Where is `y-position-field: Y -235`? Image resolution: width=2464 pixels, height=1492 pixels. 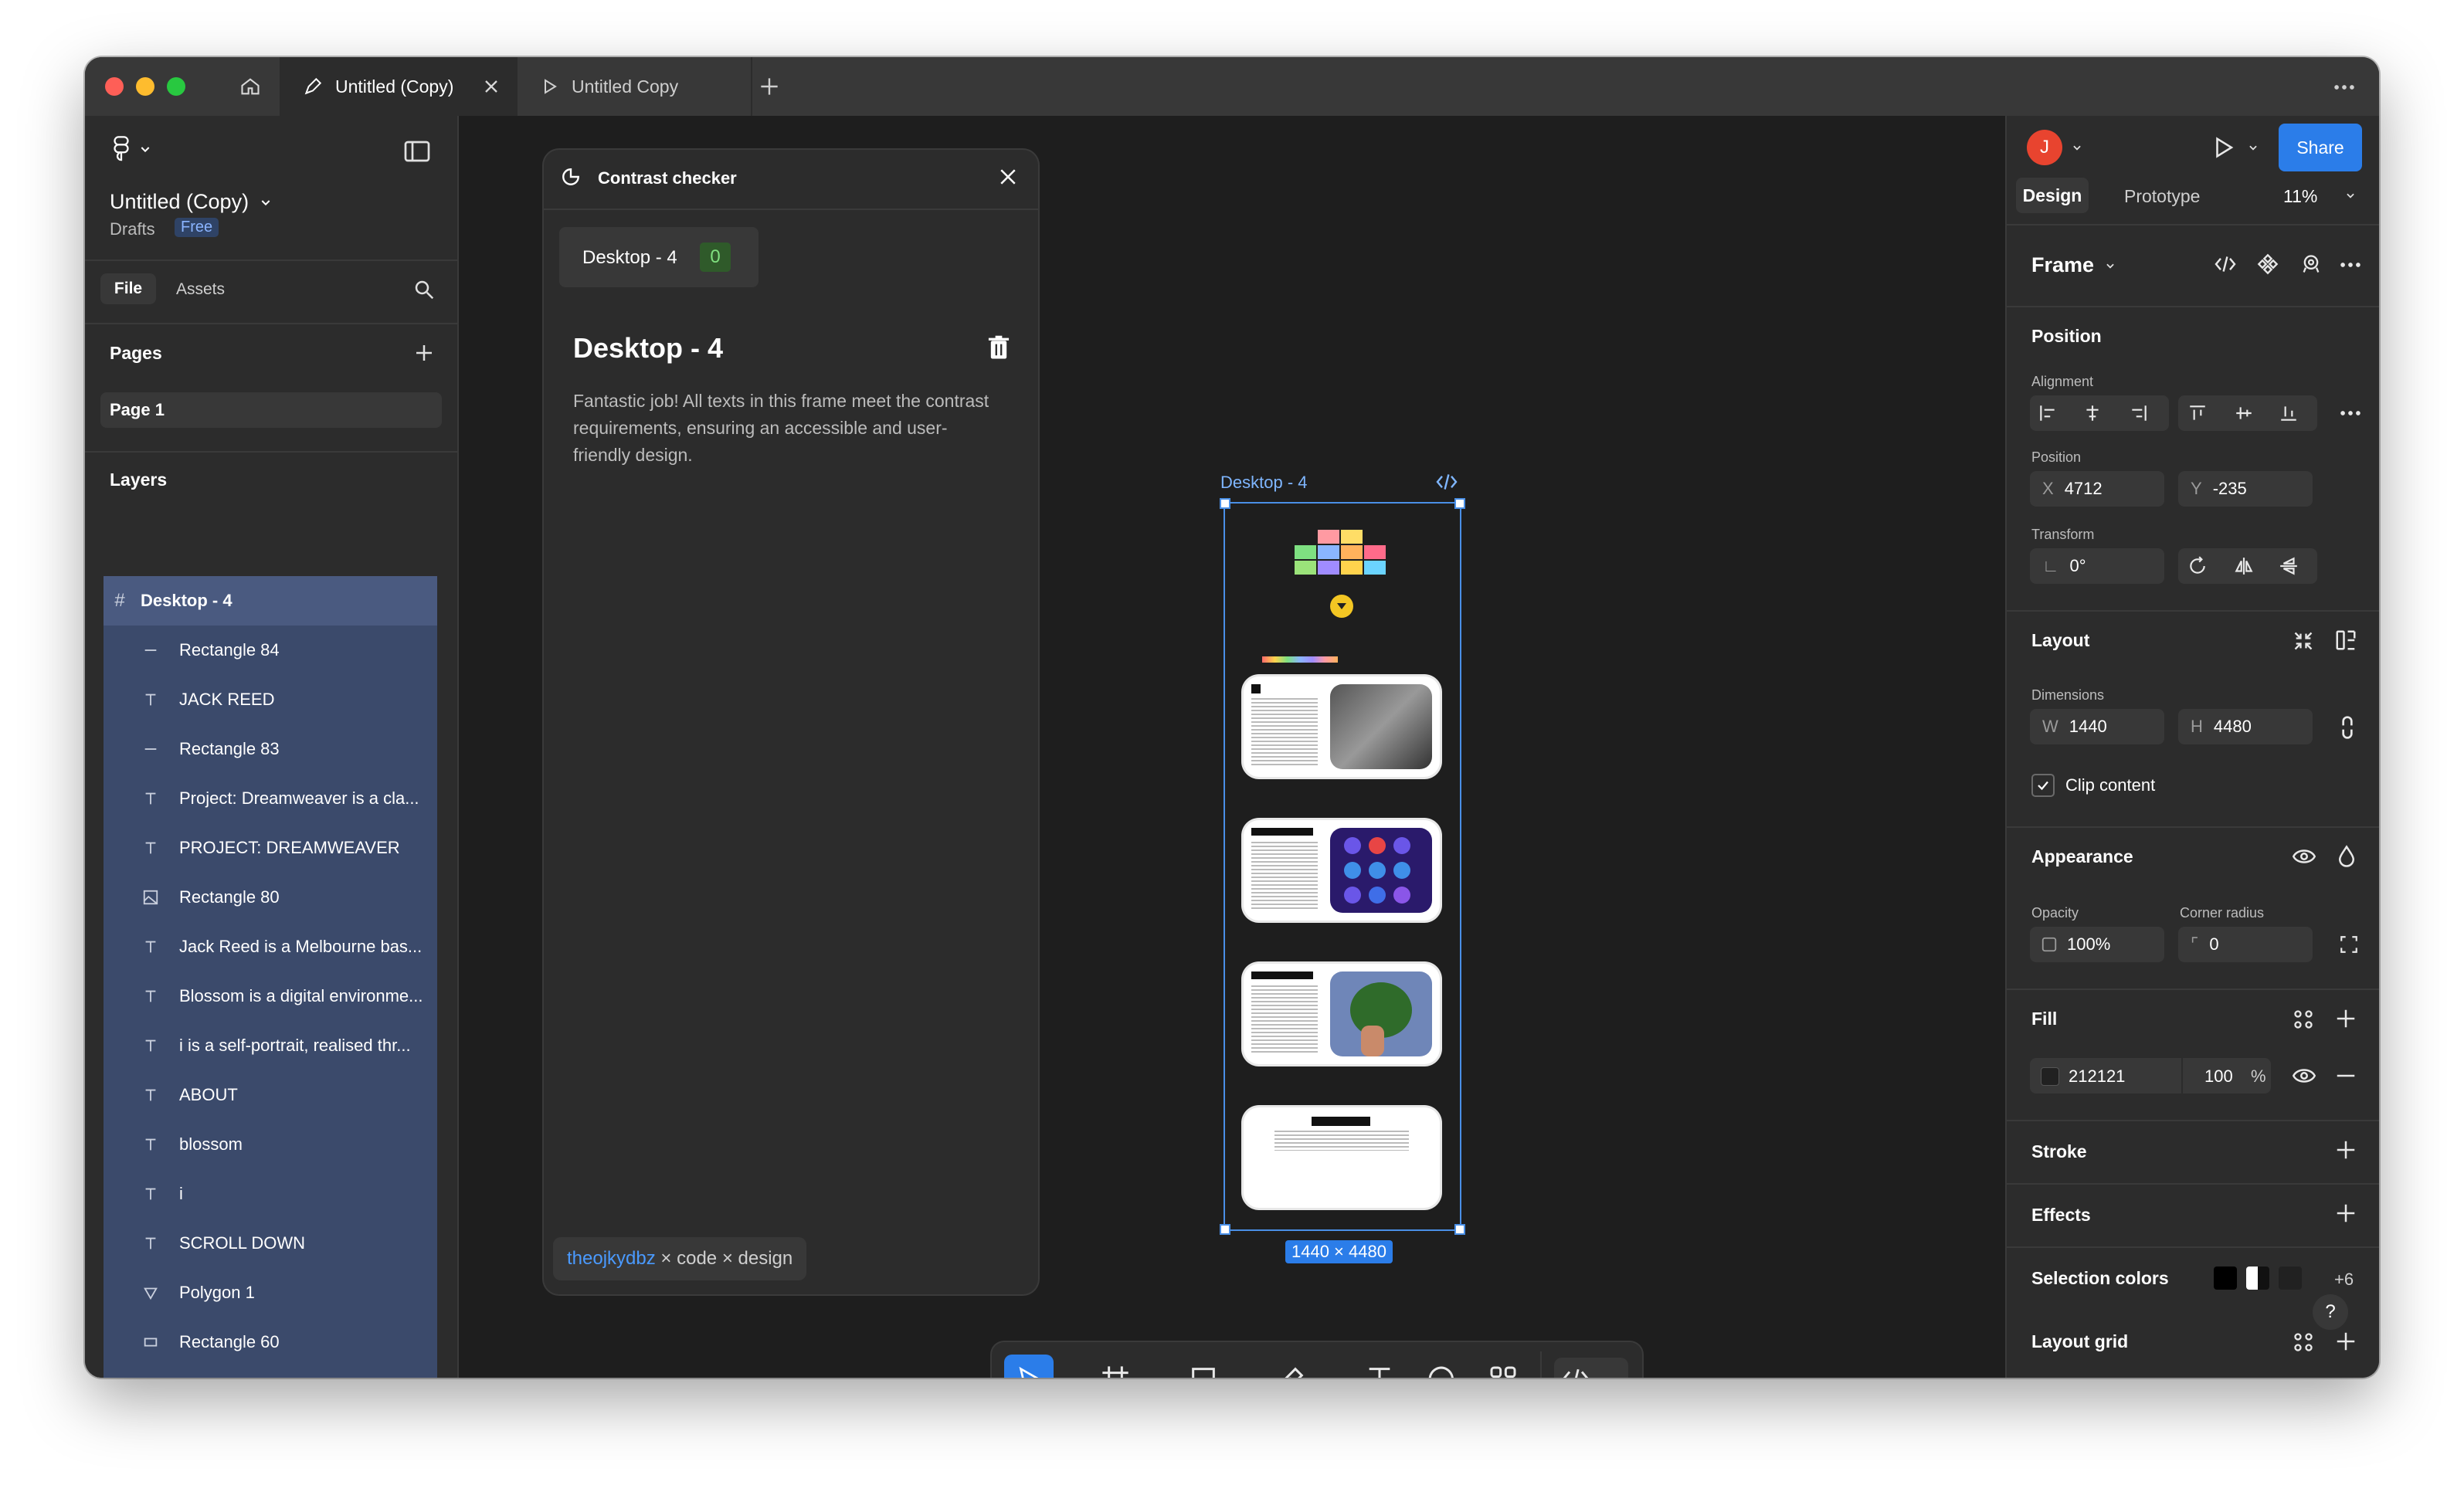
y-position-field: Y -235 is located at coordinates (2245, 489).